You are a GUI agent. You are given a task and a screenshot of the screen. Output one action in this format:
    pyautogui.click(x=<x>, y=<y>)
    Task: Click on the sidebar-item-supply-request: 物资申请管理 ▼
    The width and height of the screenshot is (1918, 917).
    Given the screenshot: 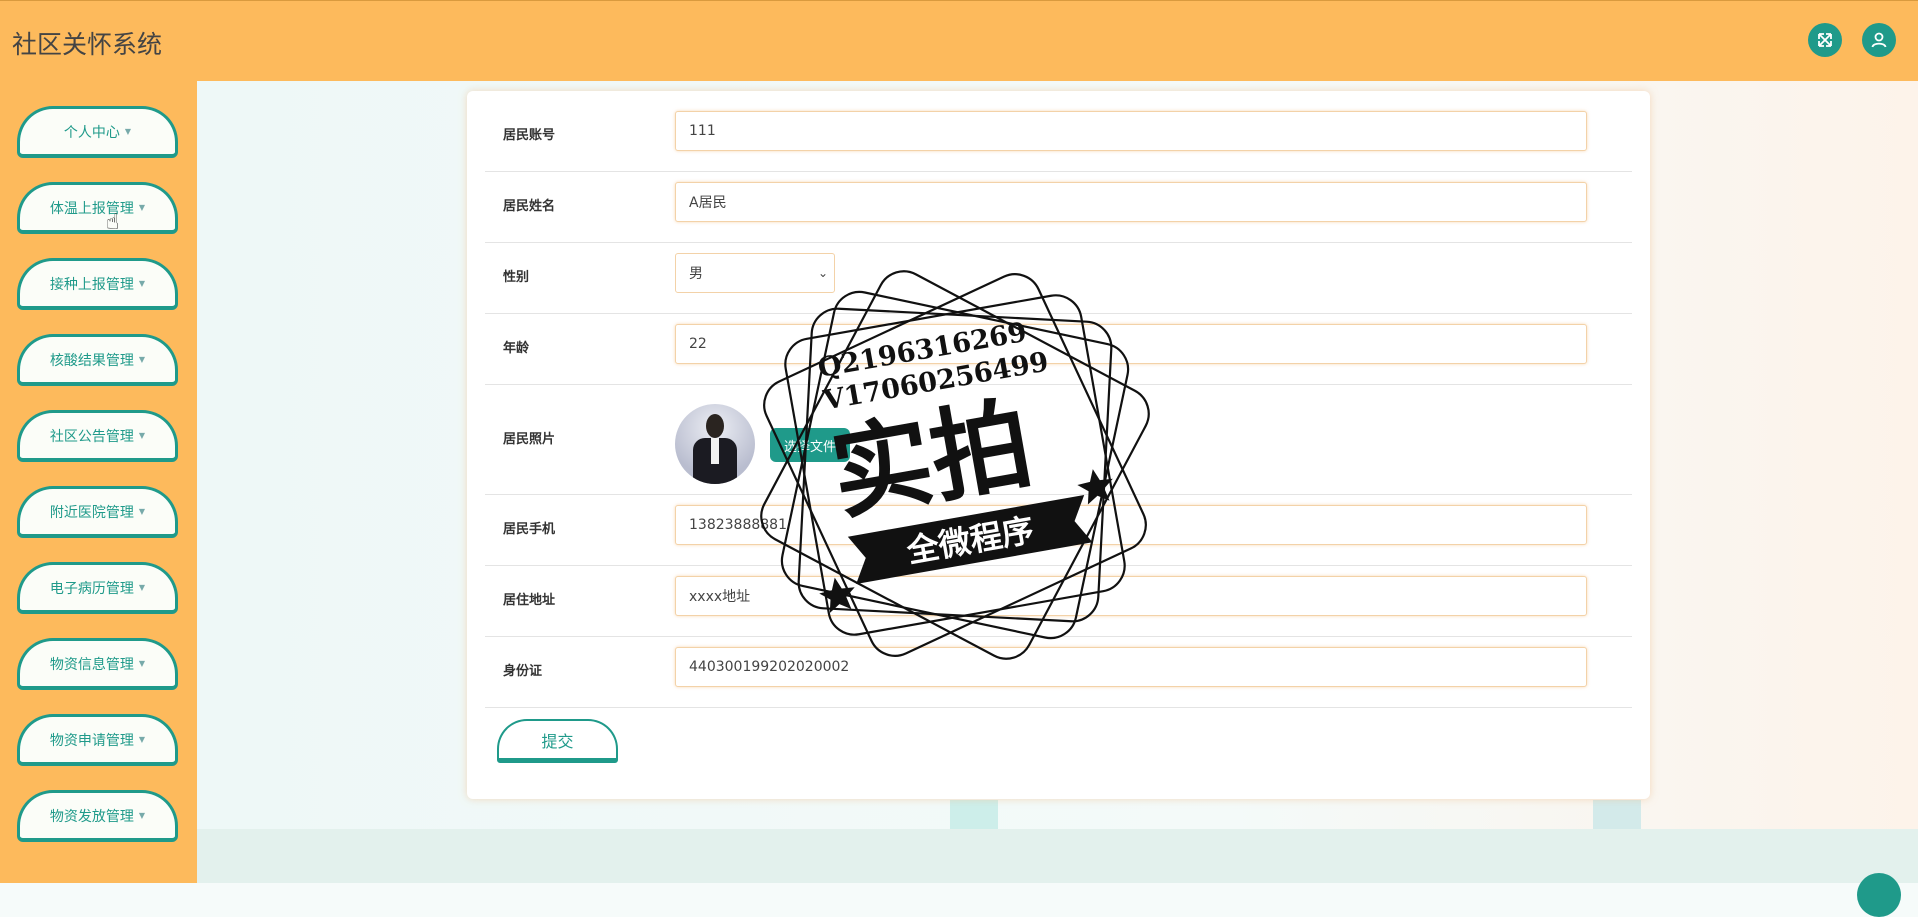 What is the action you would take?
    pyautogui.click(x=97, y=740)
    